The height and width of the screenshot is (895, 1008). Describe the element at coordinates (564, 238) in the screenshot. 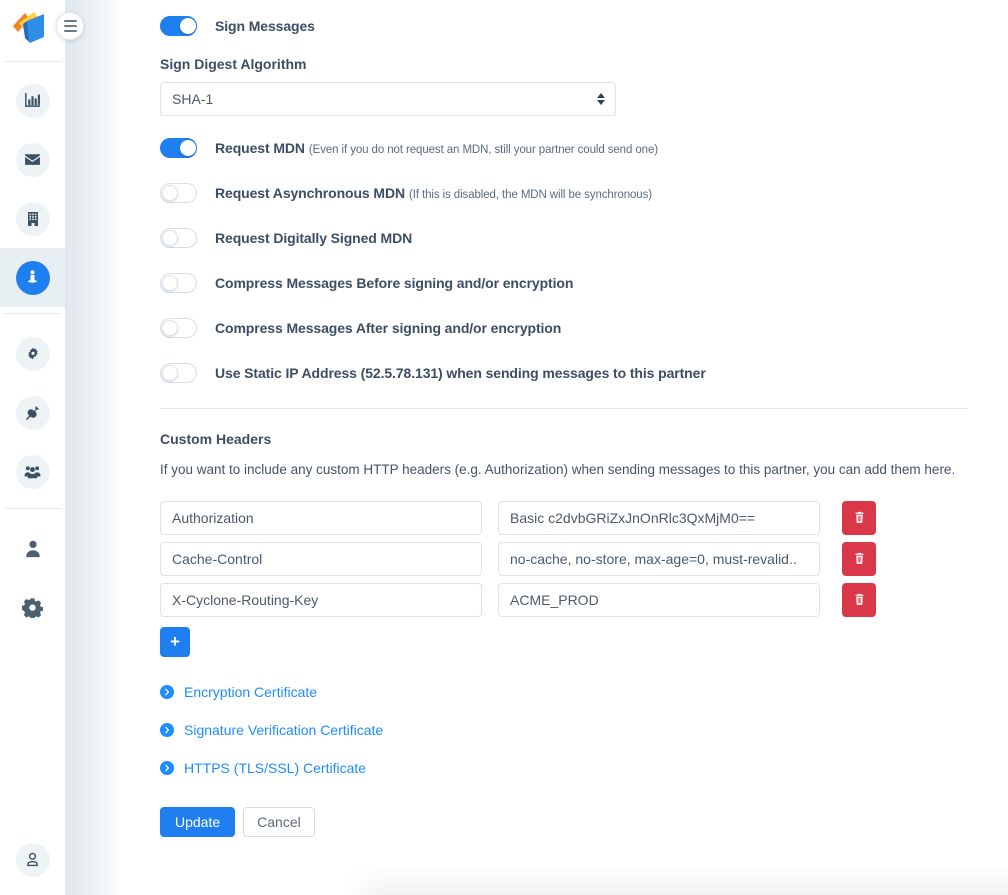

I see `toggle-row: Request Digitally Signed MDN` at that location.